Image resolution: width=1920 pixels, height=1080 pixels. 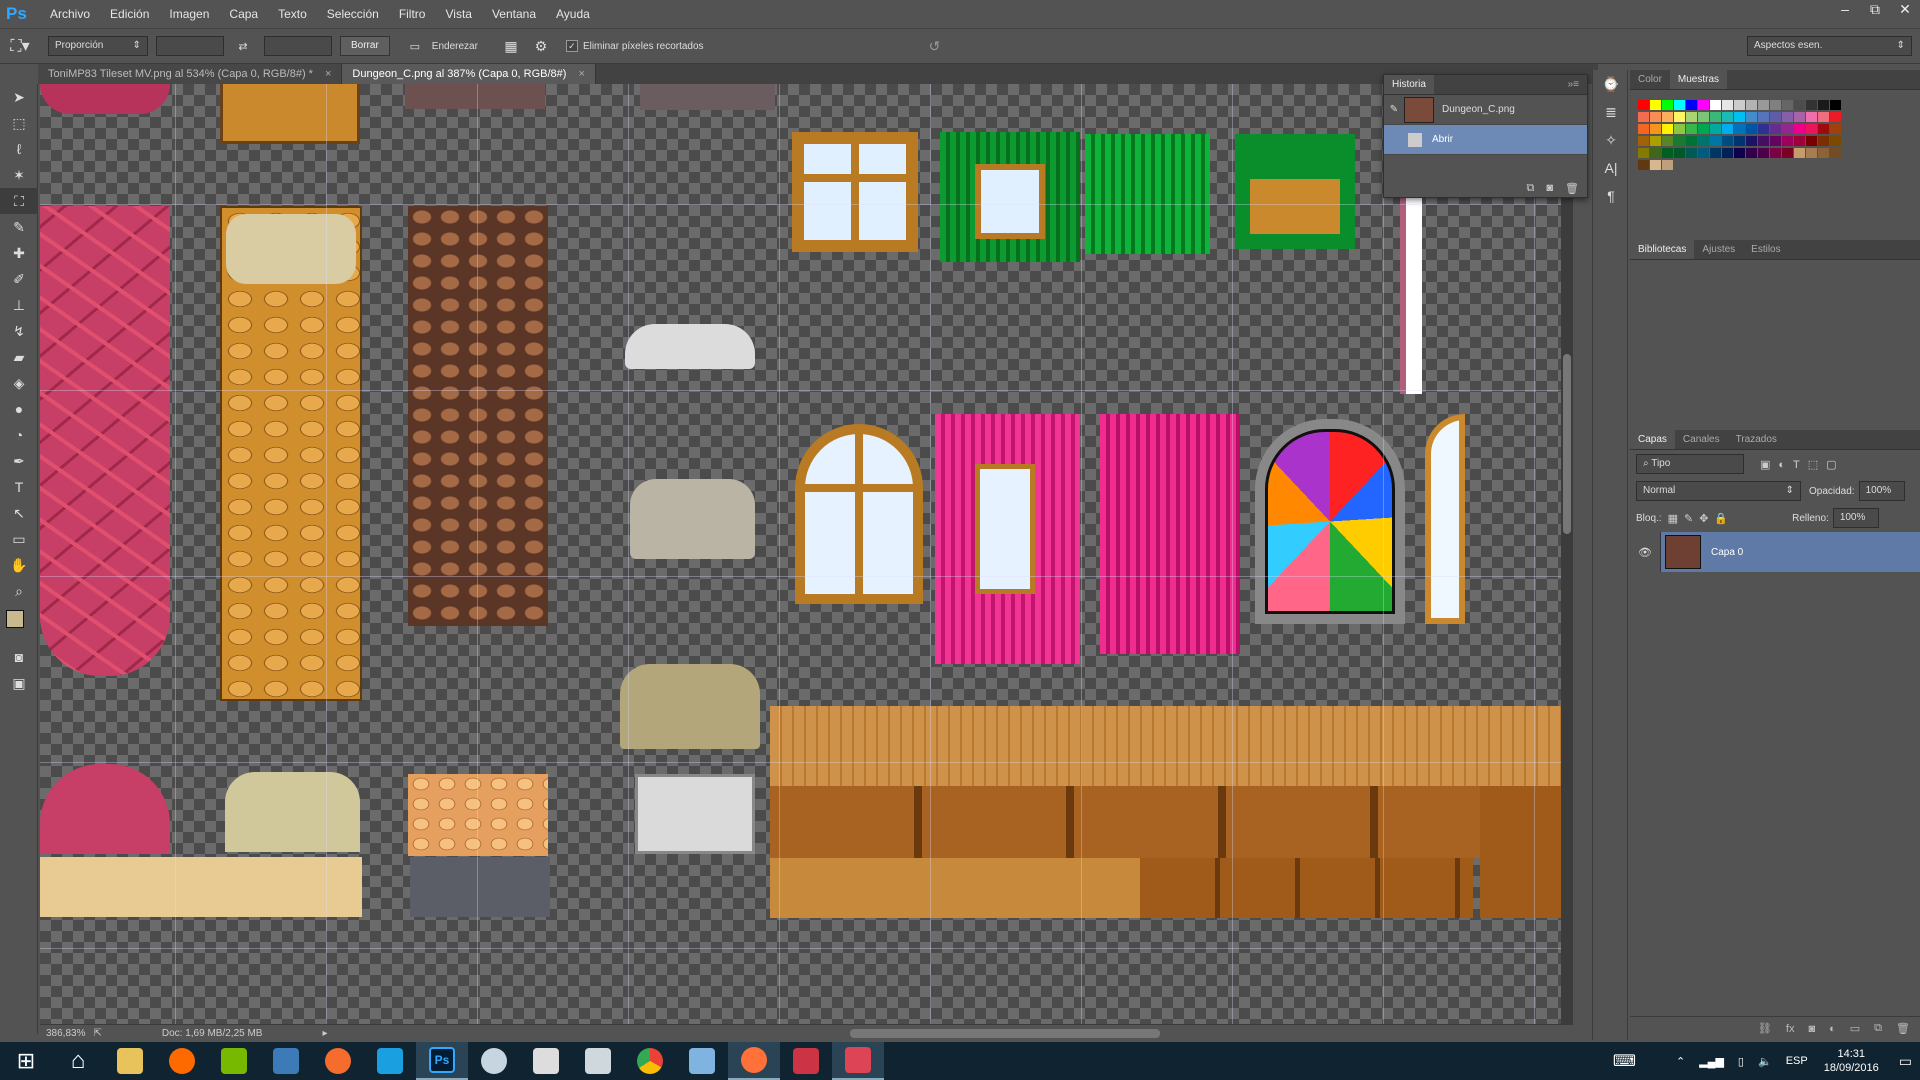 What do you see at coordinates (19, 331) in the screenshot?
I see `history-brush-tool-icon: ↯` at bounding box center [19, 331].